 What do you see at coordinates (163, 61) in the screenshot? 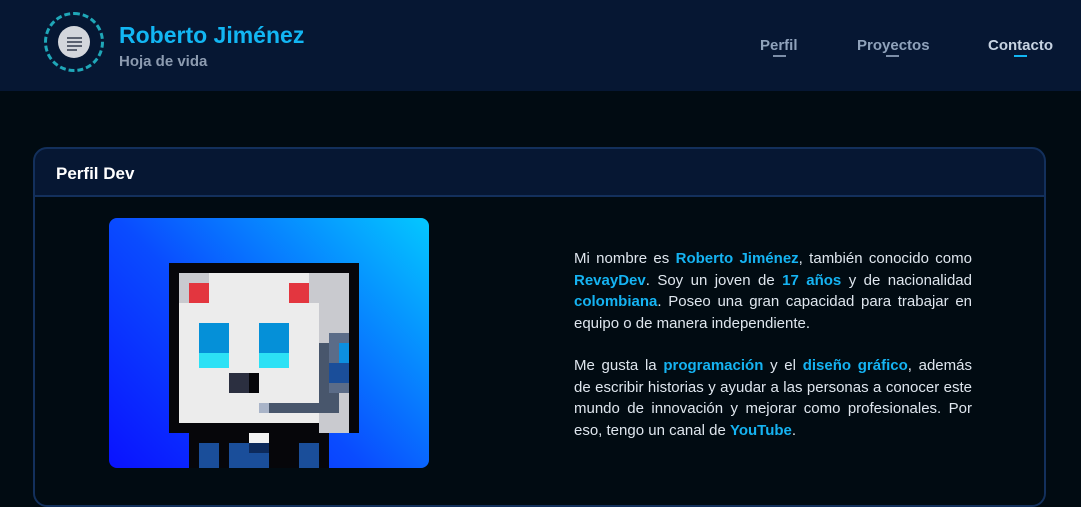
I see `site-subtitle: Hoja de vida` at bounding box center [163, 61].